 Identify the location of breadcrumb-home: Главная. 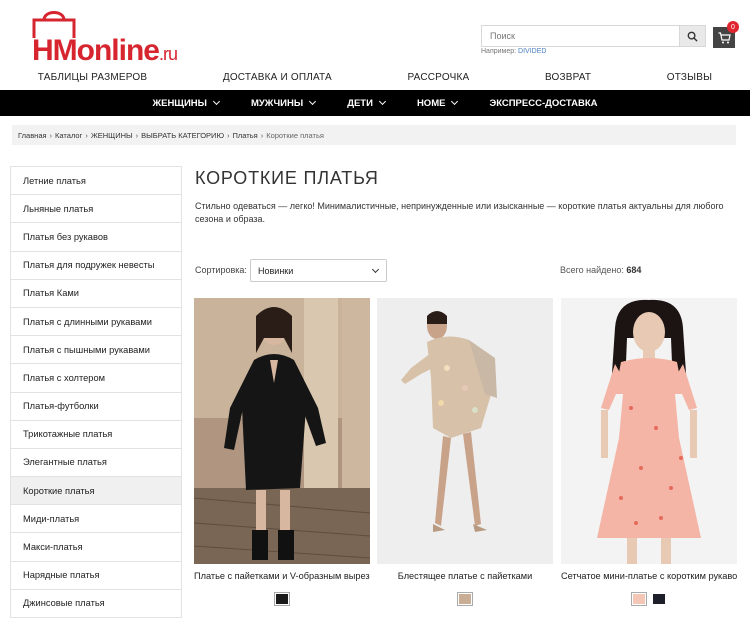
(32, 135).